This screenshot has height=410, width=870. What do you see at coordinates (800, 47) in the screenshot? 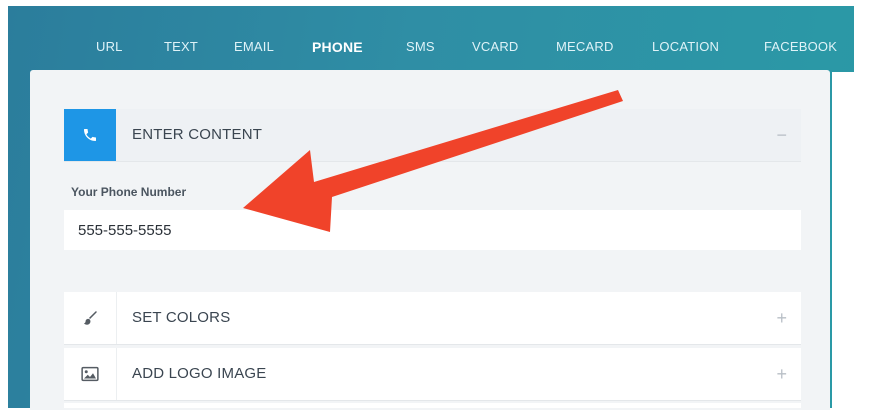
I see `tab-facebook: FACEBOOK` at bounding box center [800, 47].